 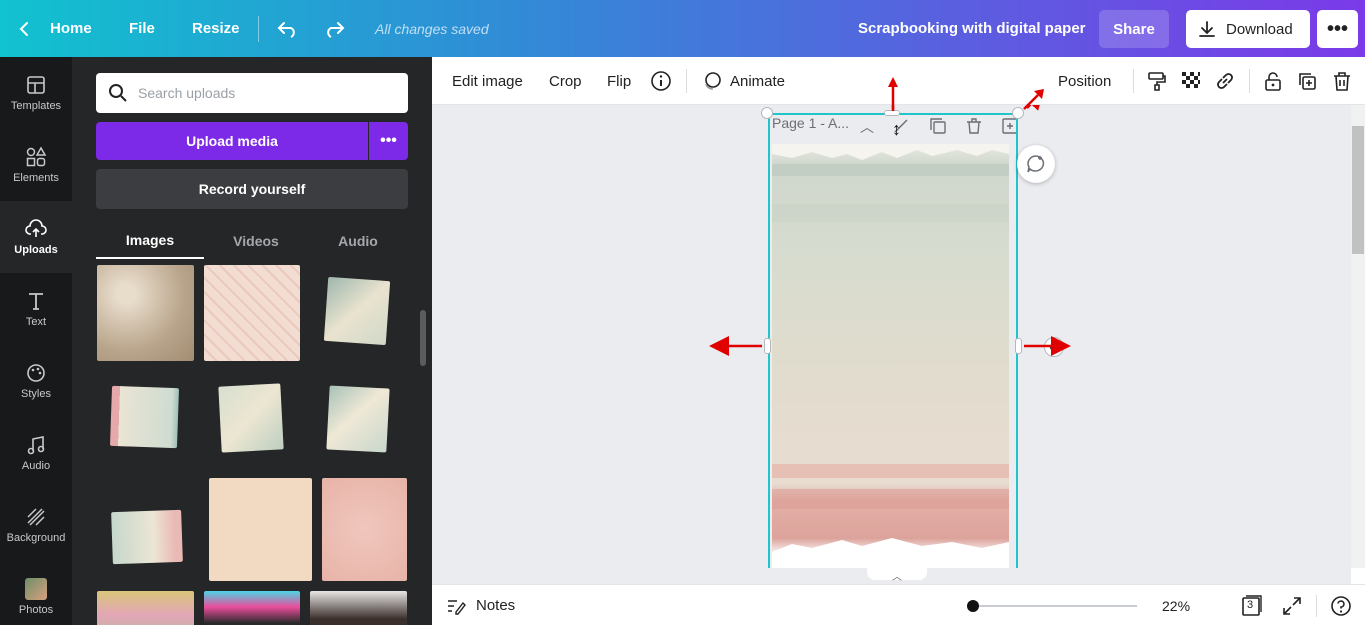 What do you see at coordinates (487, 81) in the screenshot?
I see `edit-image-button: Edit image` at bounding box center [487, 81].